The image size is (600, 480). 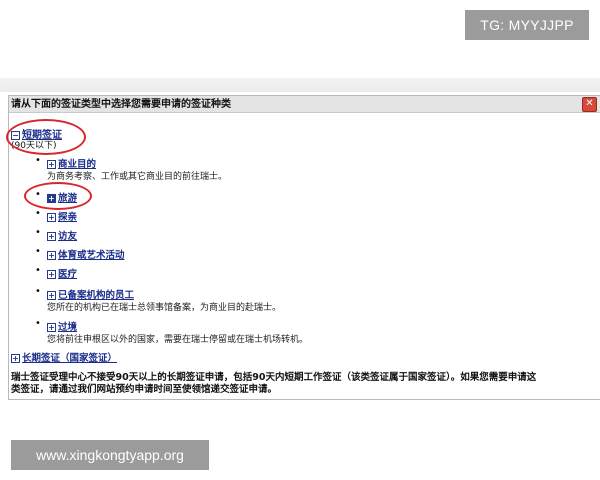 What do you see at coordinates (58, 196) in the screenshot?
I see `annotation-ring-tourism` at bounding box center [58, 196].